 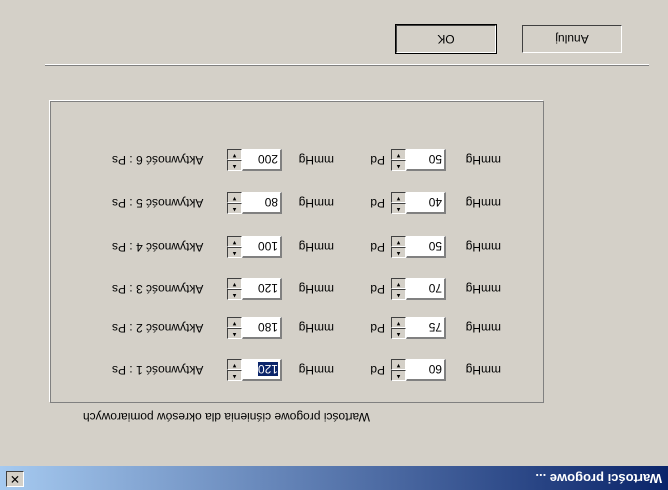 What do you see at coordinates (158, 328) in the screenshot?
I see `activity-label: Aktywność 2 : Ps` at bounding box center [158, 328].